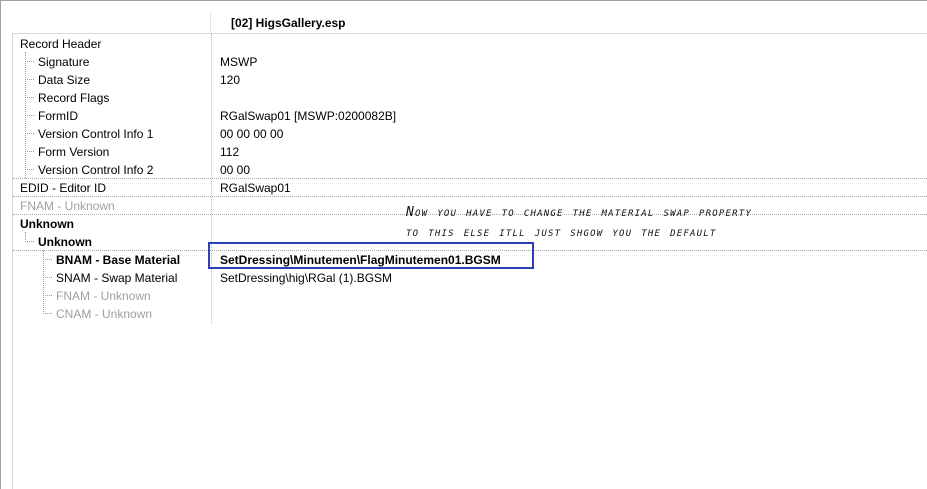  Describe the element at coordinates (470, 98) in the screenshot. I see `tree-row-record-flags: Record Flags` at that location.